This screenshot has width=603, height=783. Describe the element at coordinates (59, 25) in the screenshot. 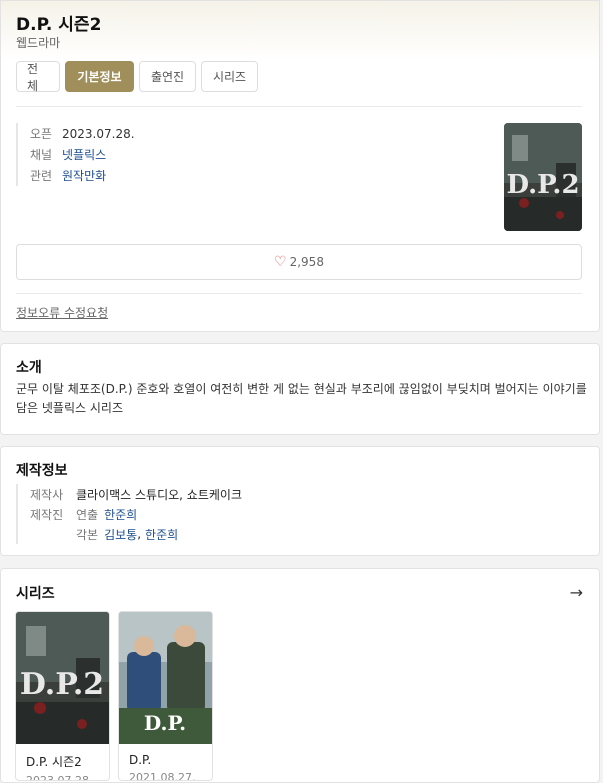

I see `page-title: D.P. 시즌2` at that location.